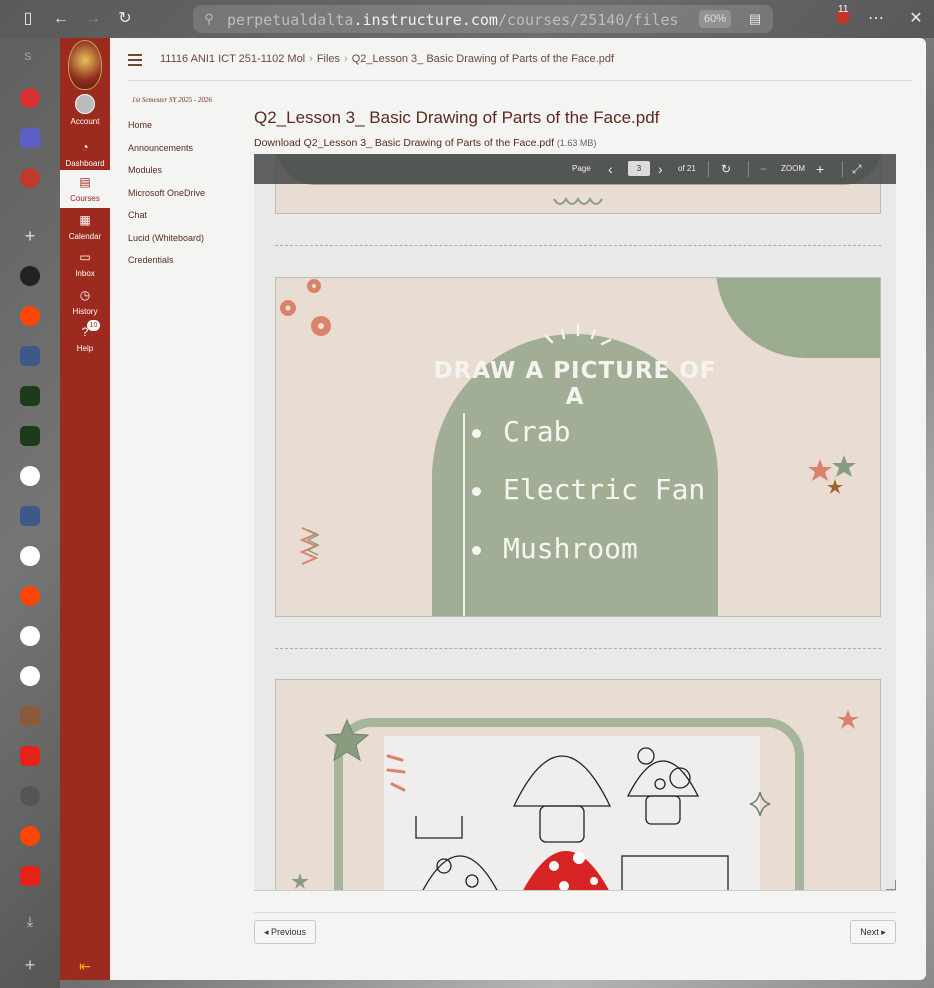 The image size is (934, 988). Describe the element at coordinates (891, 885) in the screenshot. I see `resize-handle` at that location.